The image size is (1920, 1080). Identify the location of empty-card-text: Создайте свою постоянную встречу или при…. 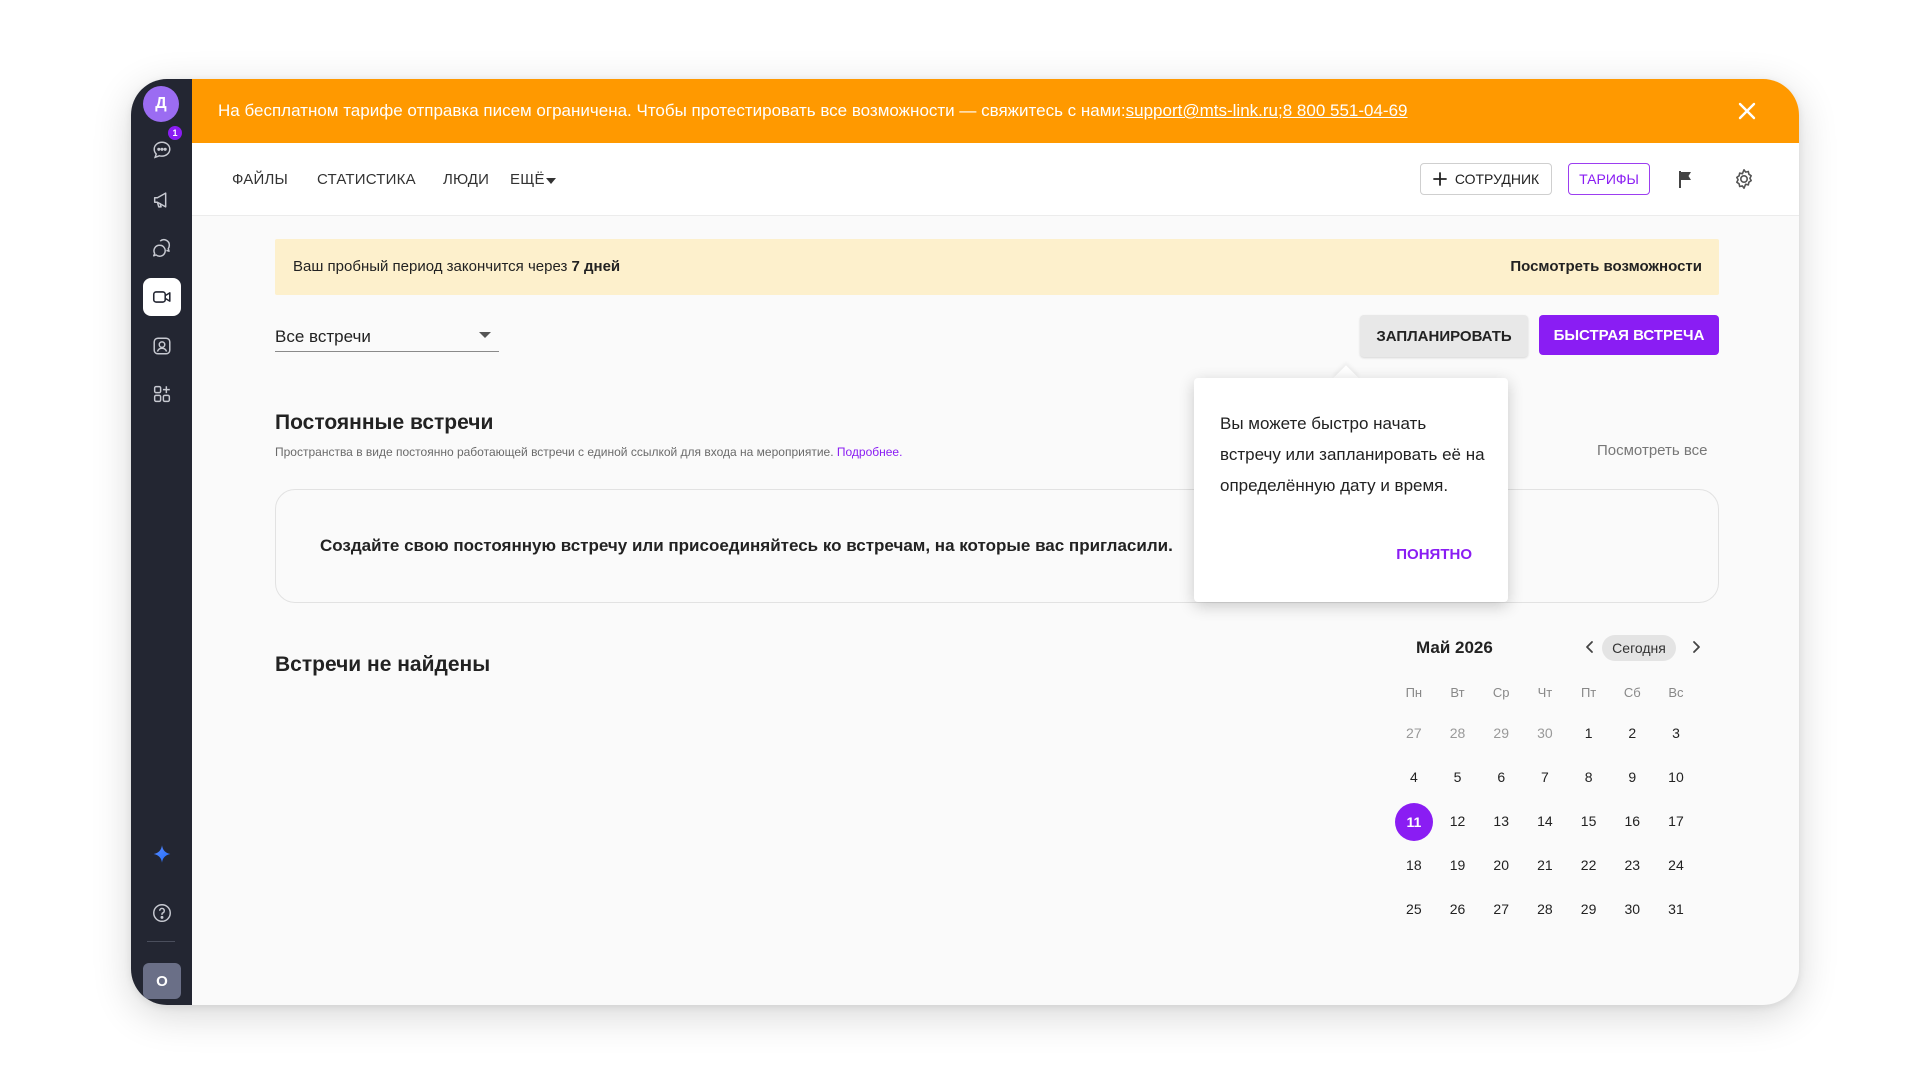
(746, 545).